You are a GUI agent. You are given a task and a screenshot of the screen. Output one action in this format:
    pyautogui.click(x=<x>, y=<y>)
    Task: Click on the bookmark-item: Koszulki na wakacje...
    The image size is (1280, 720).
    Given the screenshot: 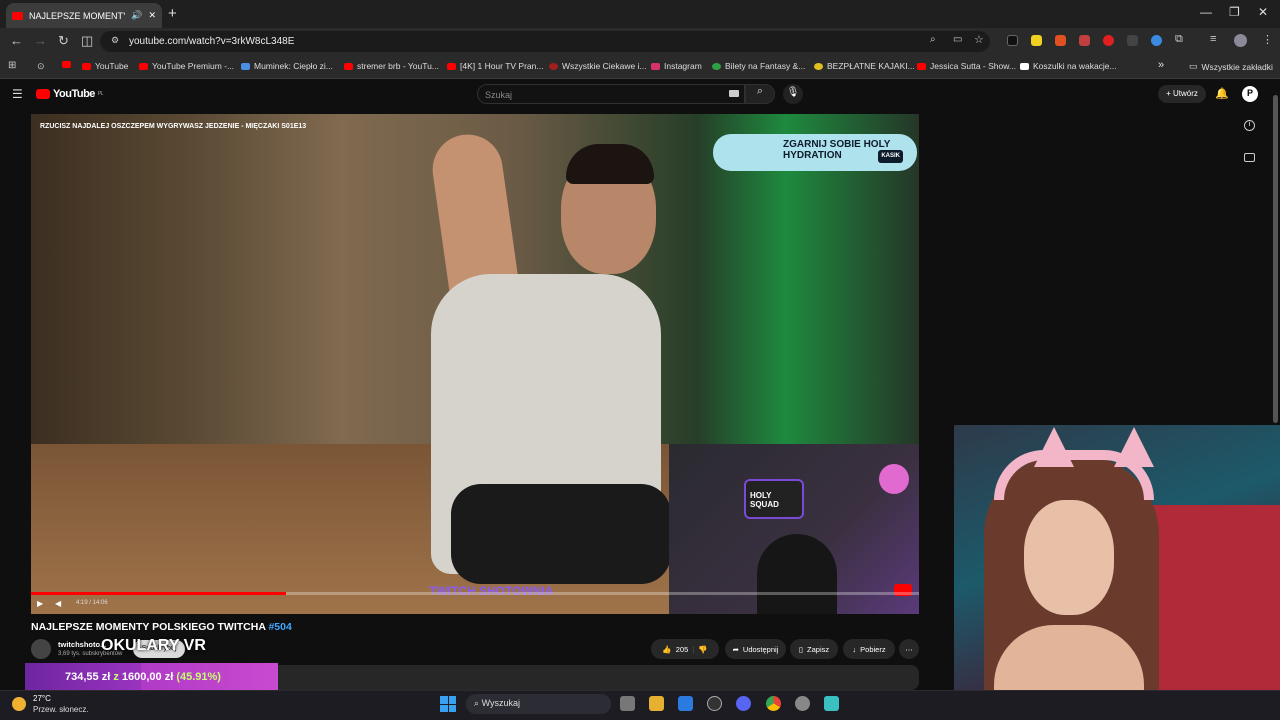 What is the action you would take?
    pyautogui.click(x=1068, y=66)
    